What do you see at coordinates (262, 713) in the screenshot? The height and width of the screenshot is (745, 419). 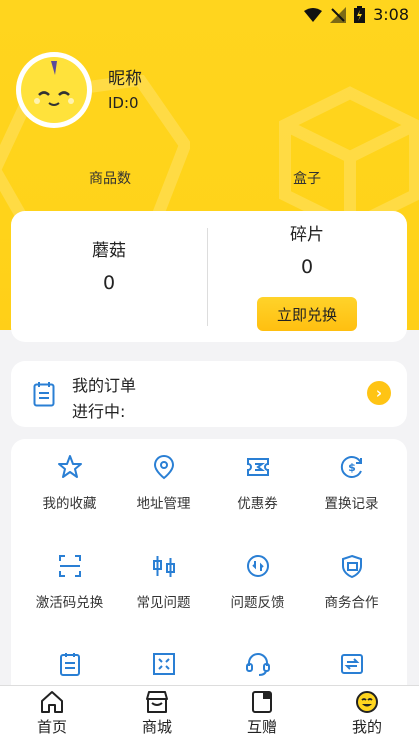 I see `tab-gift: 互赠` at bounding box center [262, 713].